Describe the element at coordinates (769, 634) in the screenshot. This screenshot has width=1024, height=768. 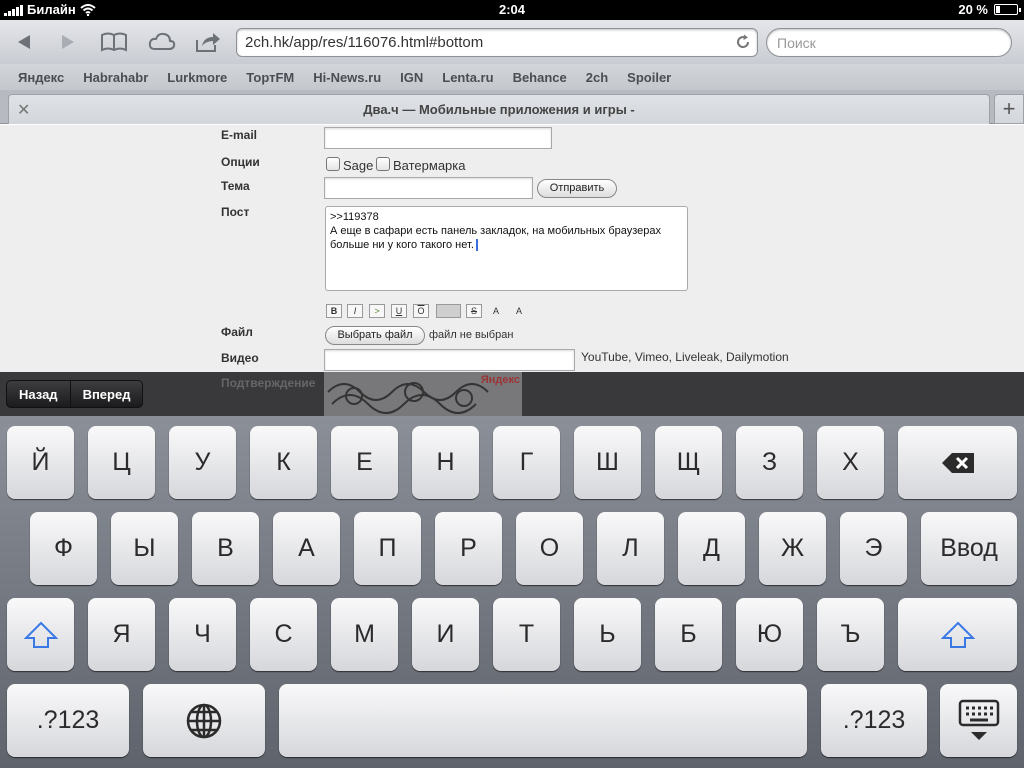
I see `letter-key: Ю` at that location.